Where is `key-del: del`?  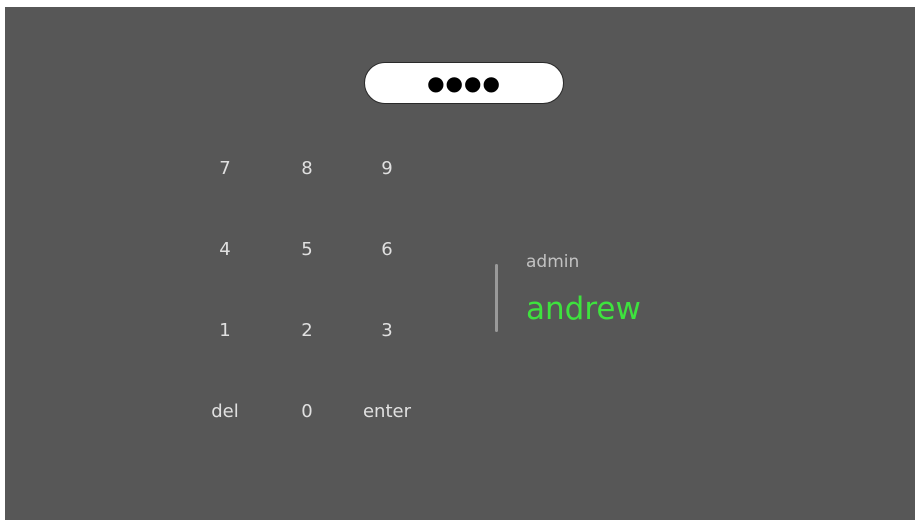 key-del: del is located at coordinates (225, 412).